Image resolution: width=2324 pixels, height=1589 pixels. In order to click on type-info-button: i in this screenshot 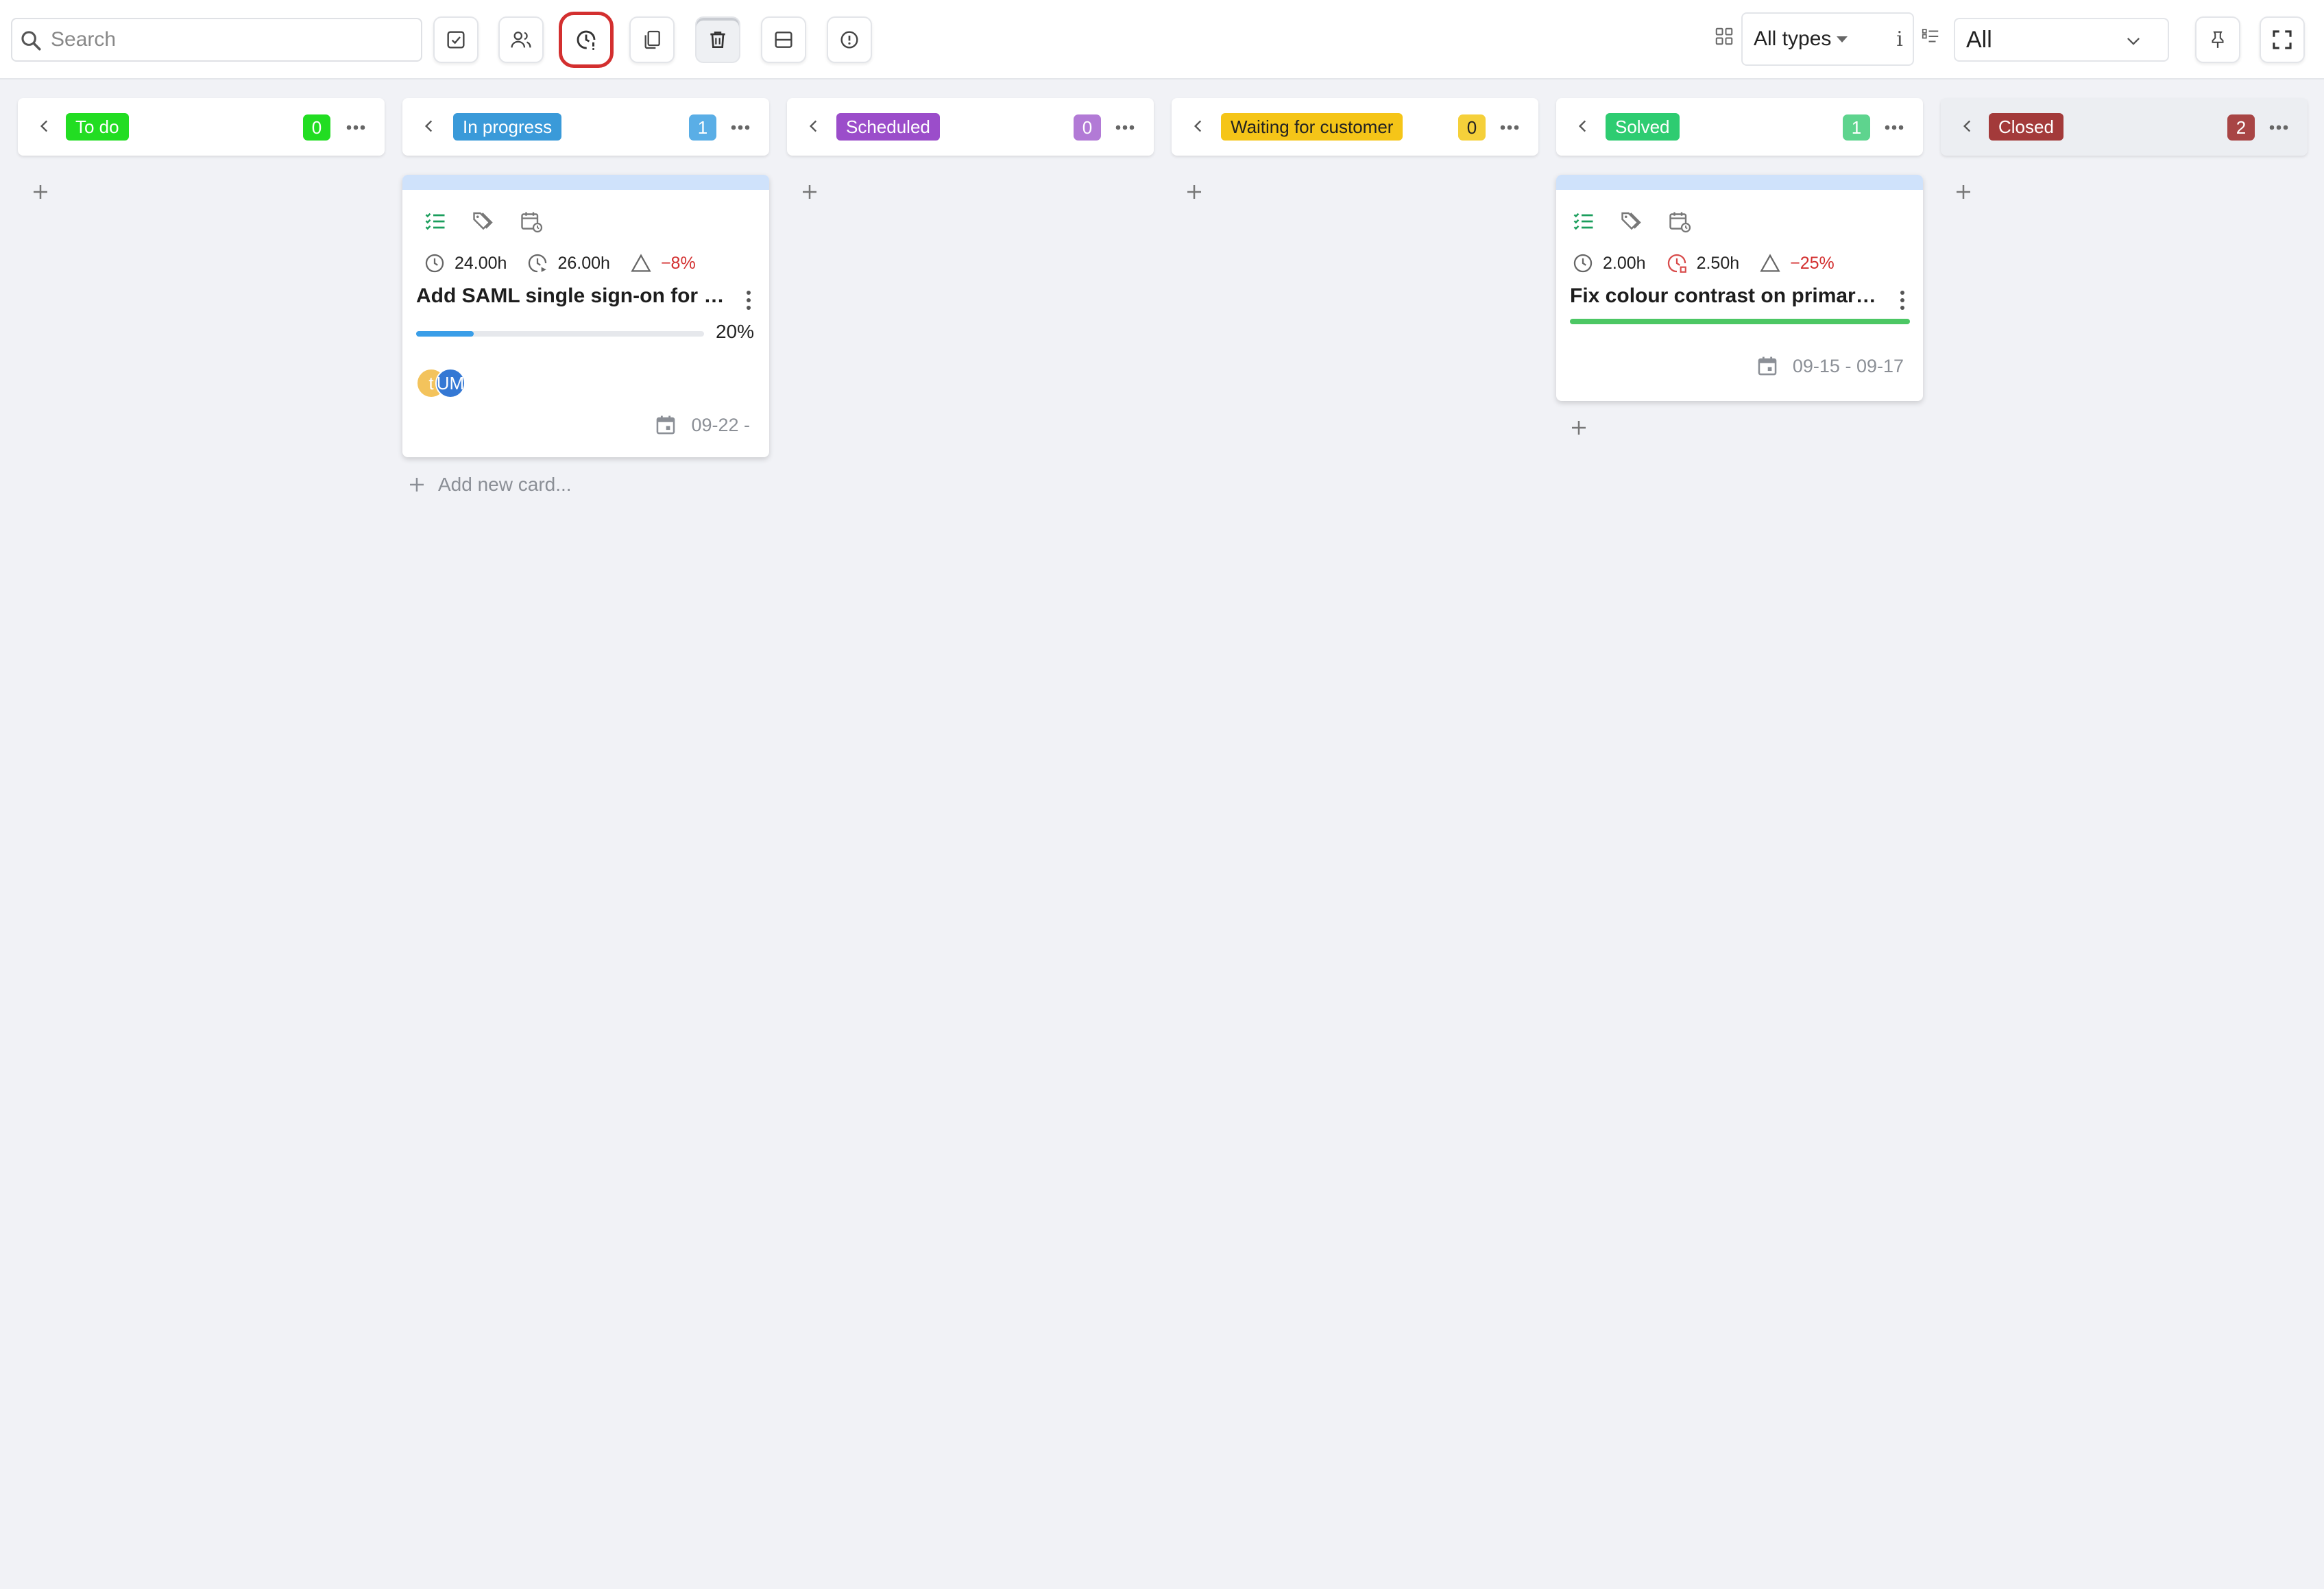, I will do `click(1900, 39)`.